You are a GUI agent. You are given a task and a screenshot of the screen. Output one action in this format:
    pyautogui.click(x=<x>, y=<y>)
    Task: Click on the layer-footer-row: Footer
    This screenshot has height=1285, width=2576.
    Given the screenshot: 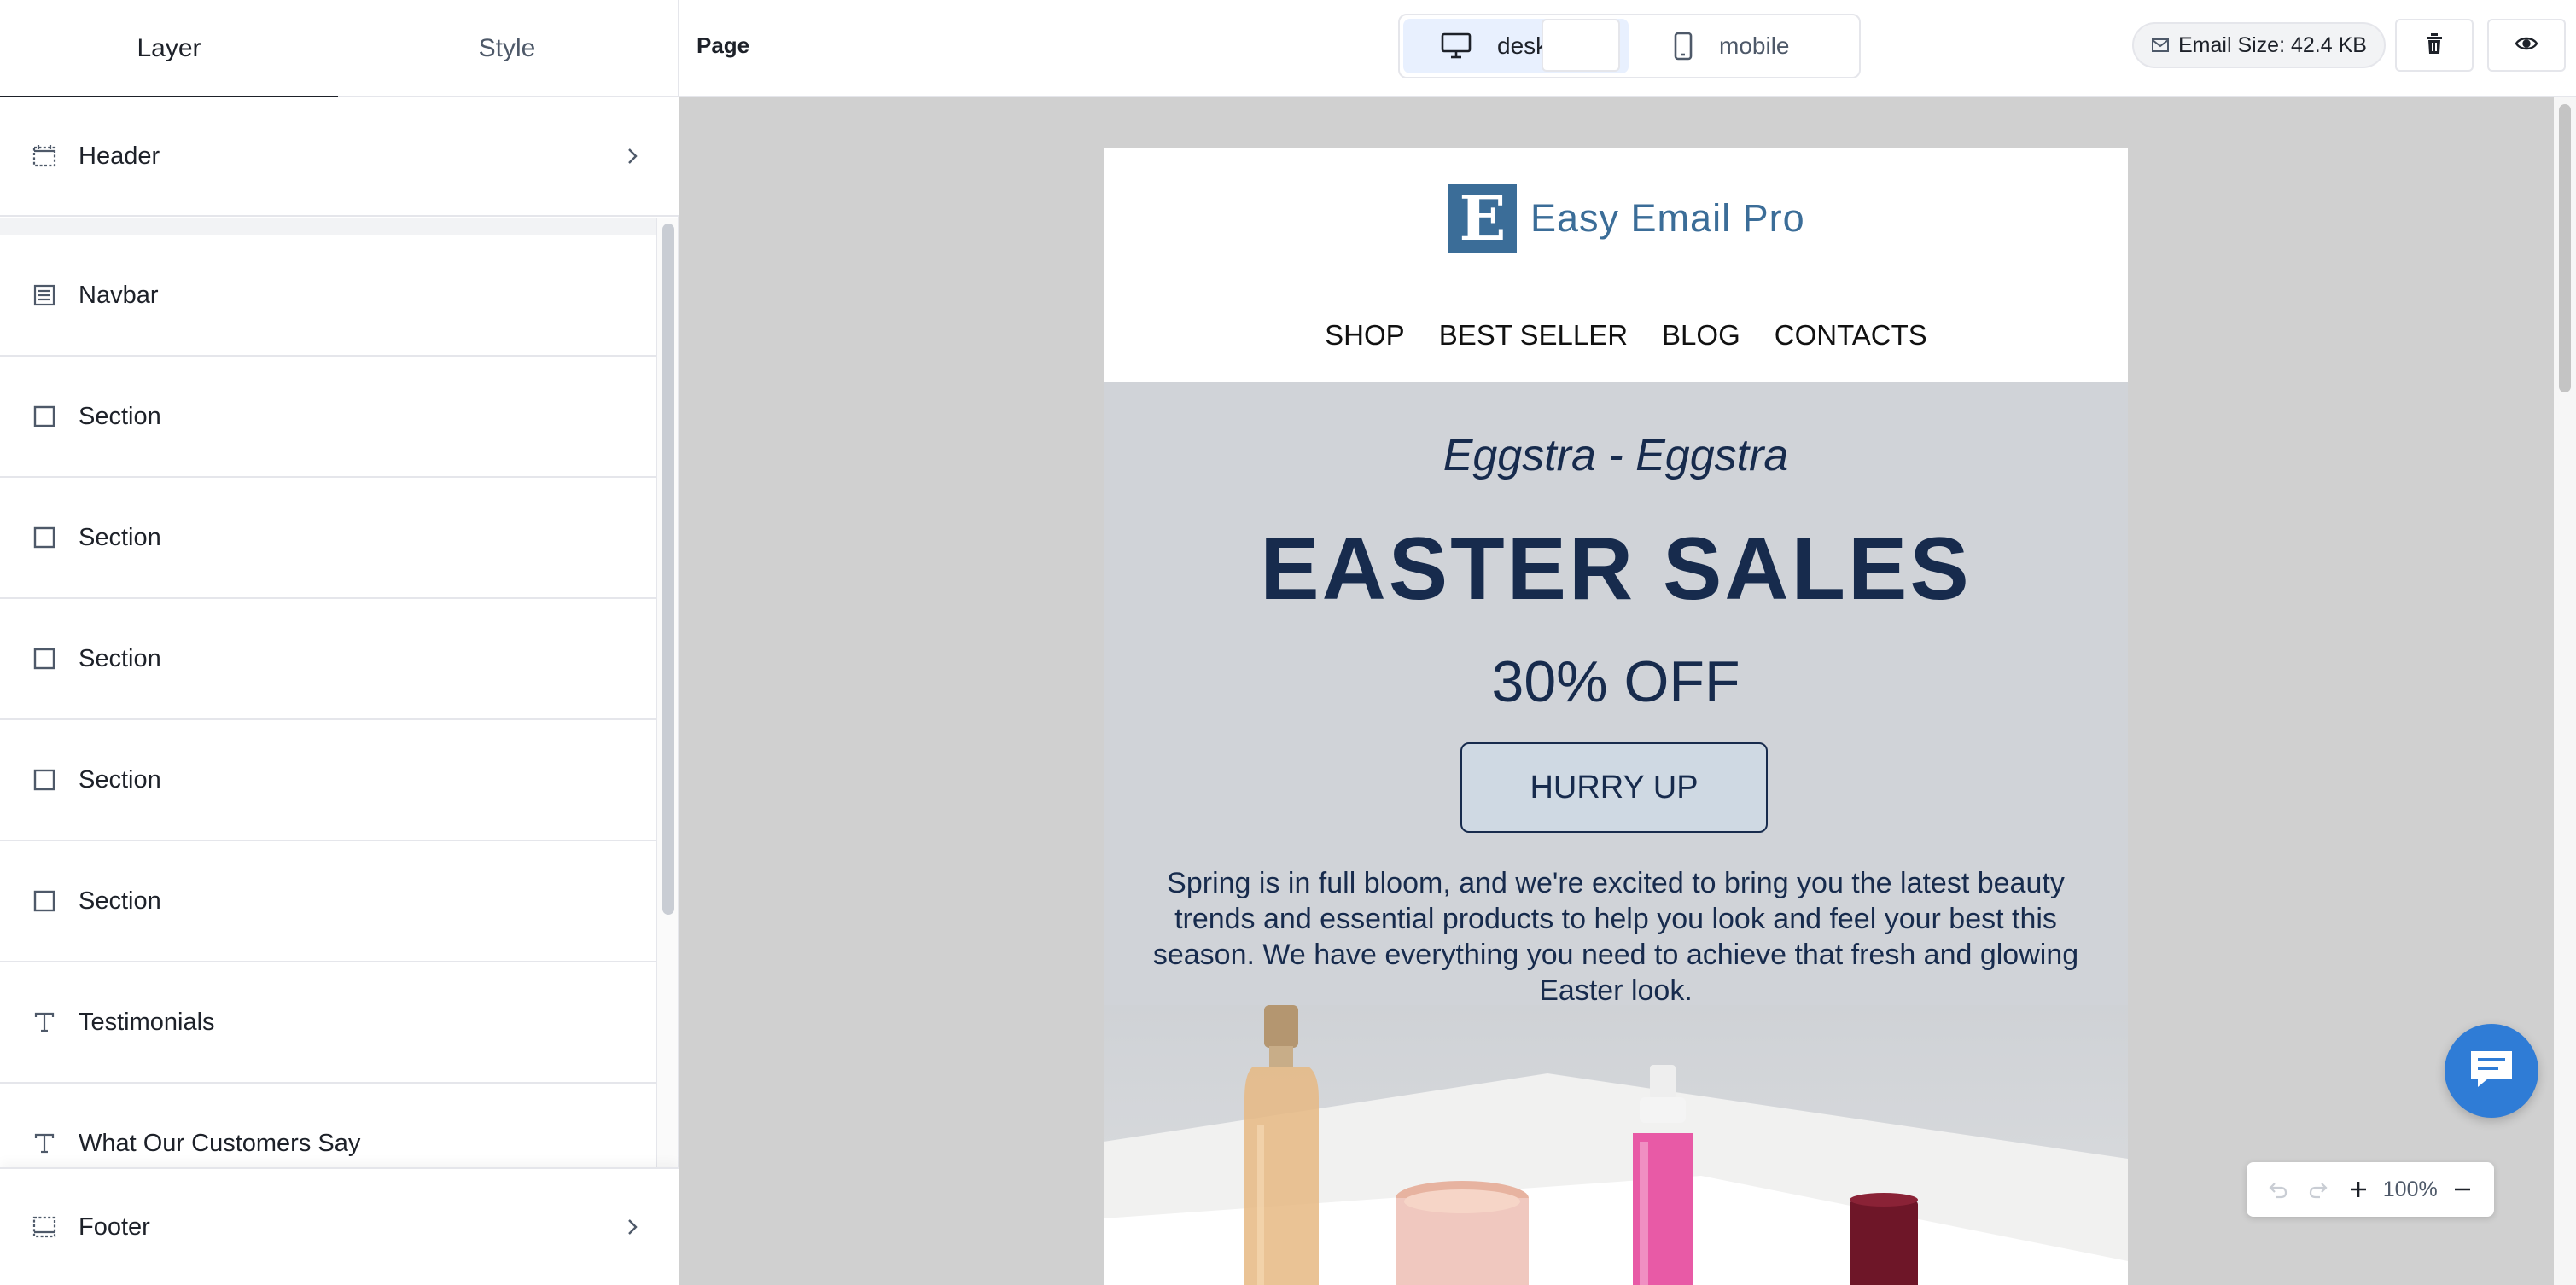 What is the action you would take?
    pyautogui.click(x=339, y=1226)
    